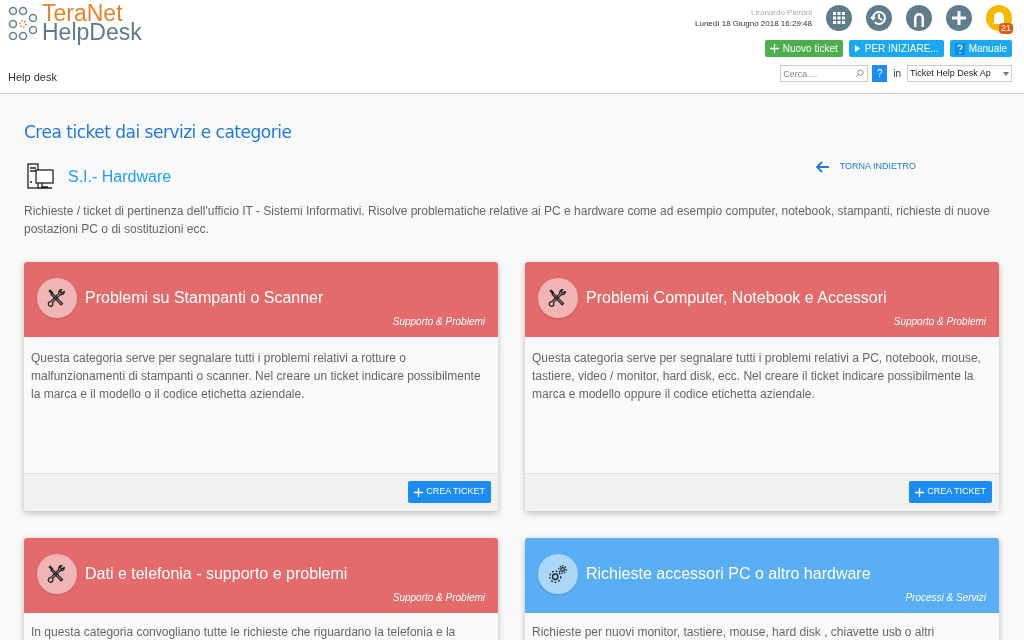 Image resolution: width=1024 pixels, height=640 pixels. Describe the element at coordinates (40, 176) in the screenshot. I see `computer-icon` at that location.